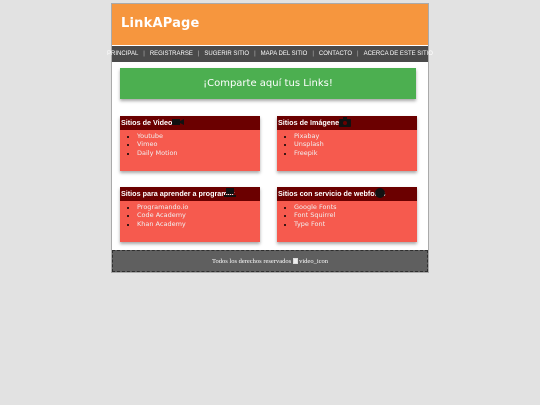 The height and width of the screenshot is (405, 540). Describe the element at coordinates (251, 261) in the screenshot. I see `footer-copyright: Todos los derechos reservados` at that location.